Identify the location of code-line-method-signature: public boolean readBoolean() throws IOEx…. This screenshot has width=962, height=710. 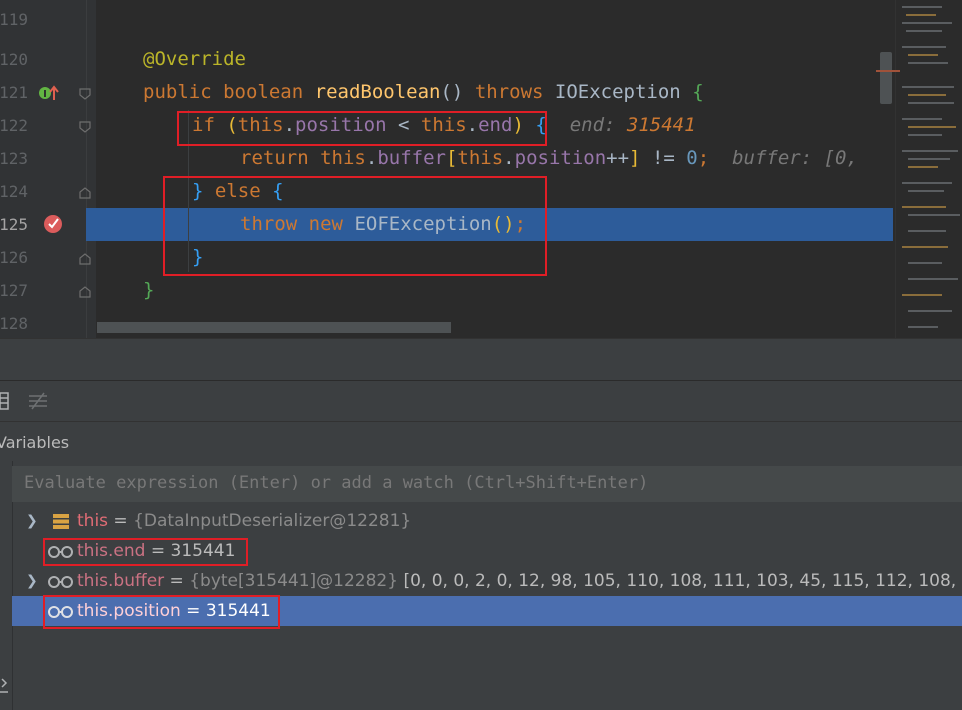
(423, 92).